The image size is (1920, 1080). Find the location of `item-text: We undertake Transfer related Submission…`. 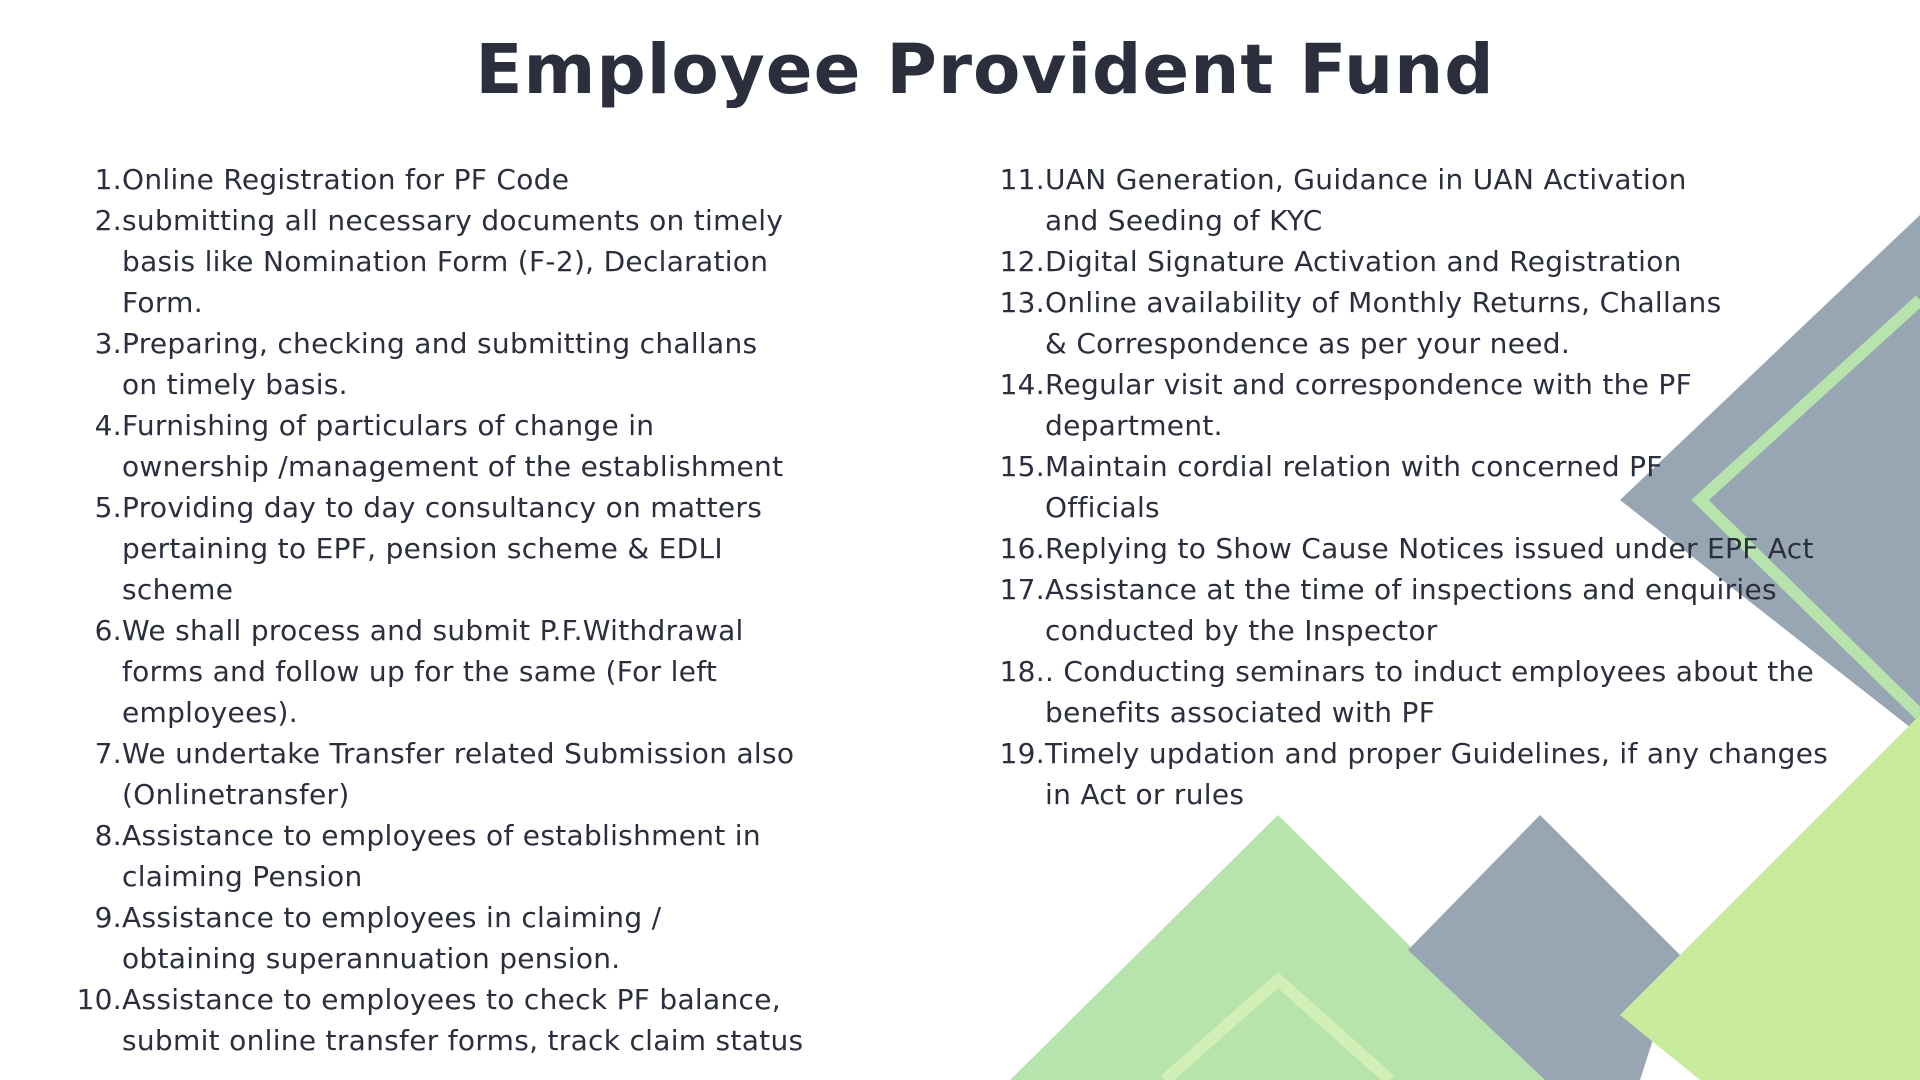

item-text: We undertake Transfer related Submission… is located at coordinates (458, 774).